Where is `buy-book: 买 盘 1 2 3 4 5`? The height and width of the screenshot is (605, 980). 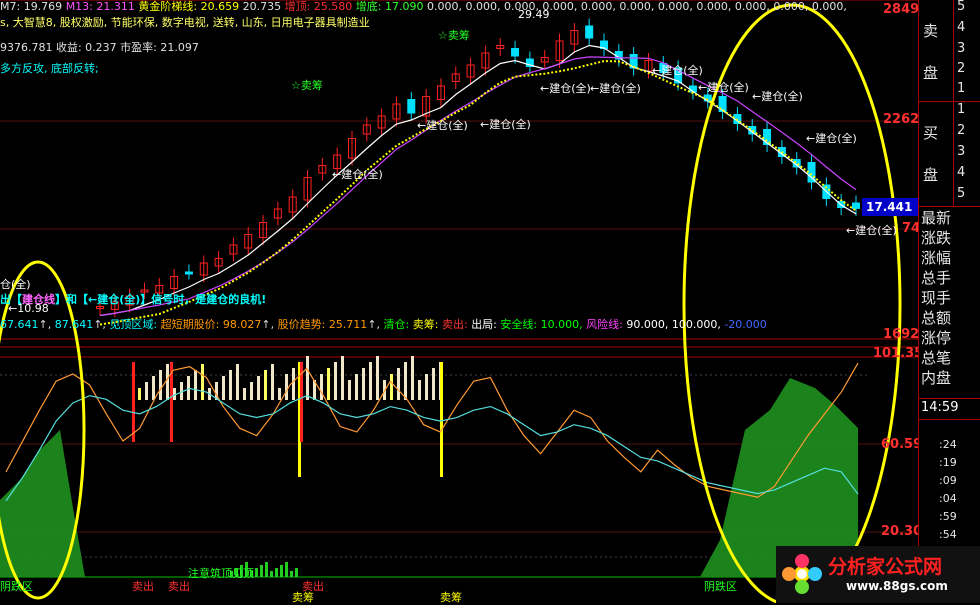 buy-book: 买 盘 1 2 3 4 5 is located at coordinates (949, 154).